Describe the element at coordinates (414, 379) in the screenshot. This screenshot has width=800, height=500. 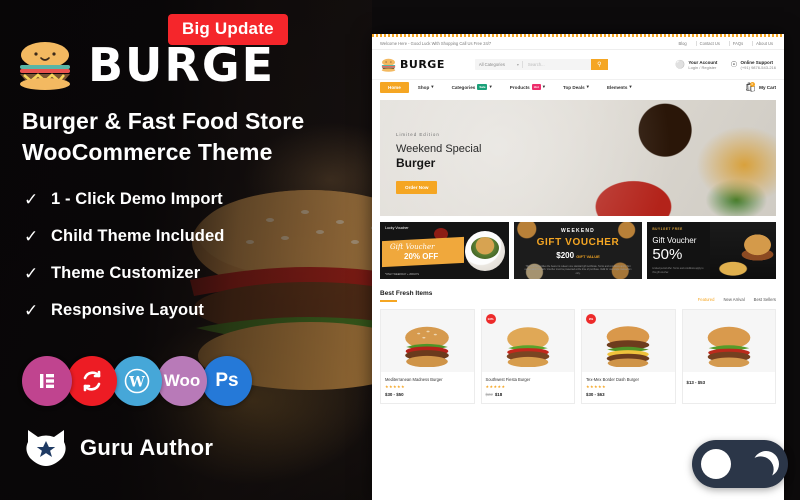
I see `product-name: Mediterranean Madness Burger` at that location.